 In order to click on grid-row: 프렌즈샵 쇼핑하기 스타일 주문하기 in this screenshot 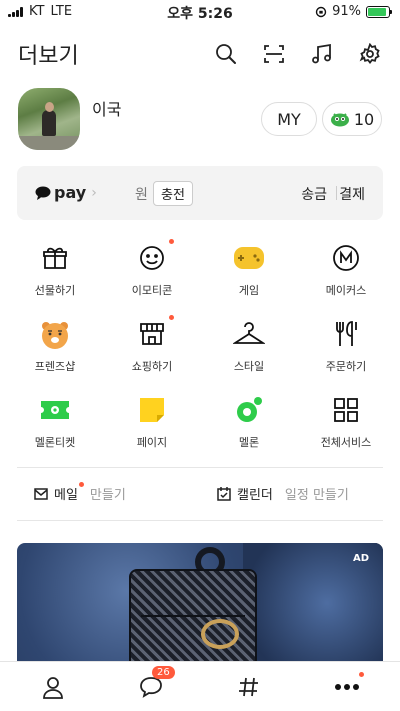, I will do `click(200, 345)`.